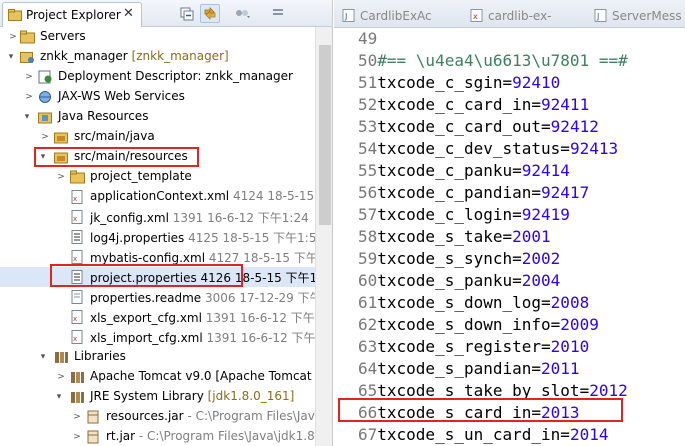  What do you see at coordinates (483, 434) in the screenshot?
I see `code-line: 67txcode_s_un_card_in=2014` at bounding box center [483, 434].